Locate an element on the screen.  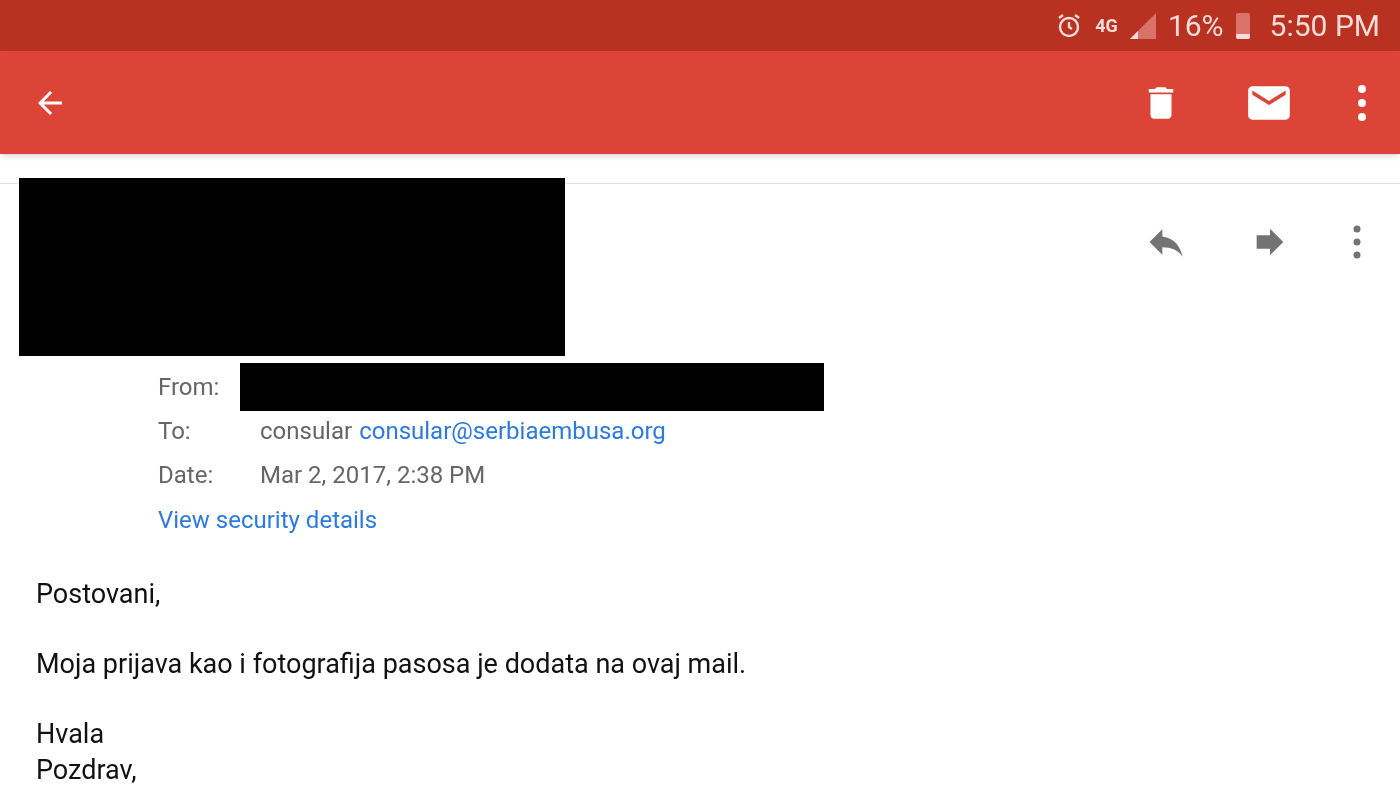
detail-label: Date: is located at coordinates (186, 475).